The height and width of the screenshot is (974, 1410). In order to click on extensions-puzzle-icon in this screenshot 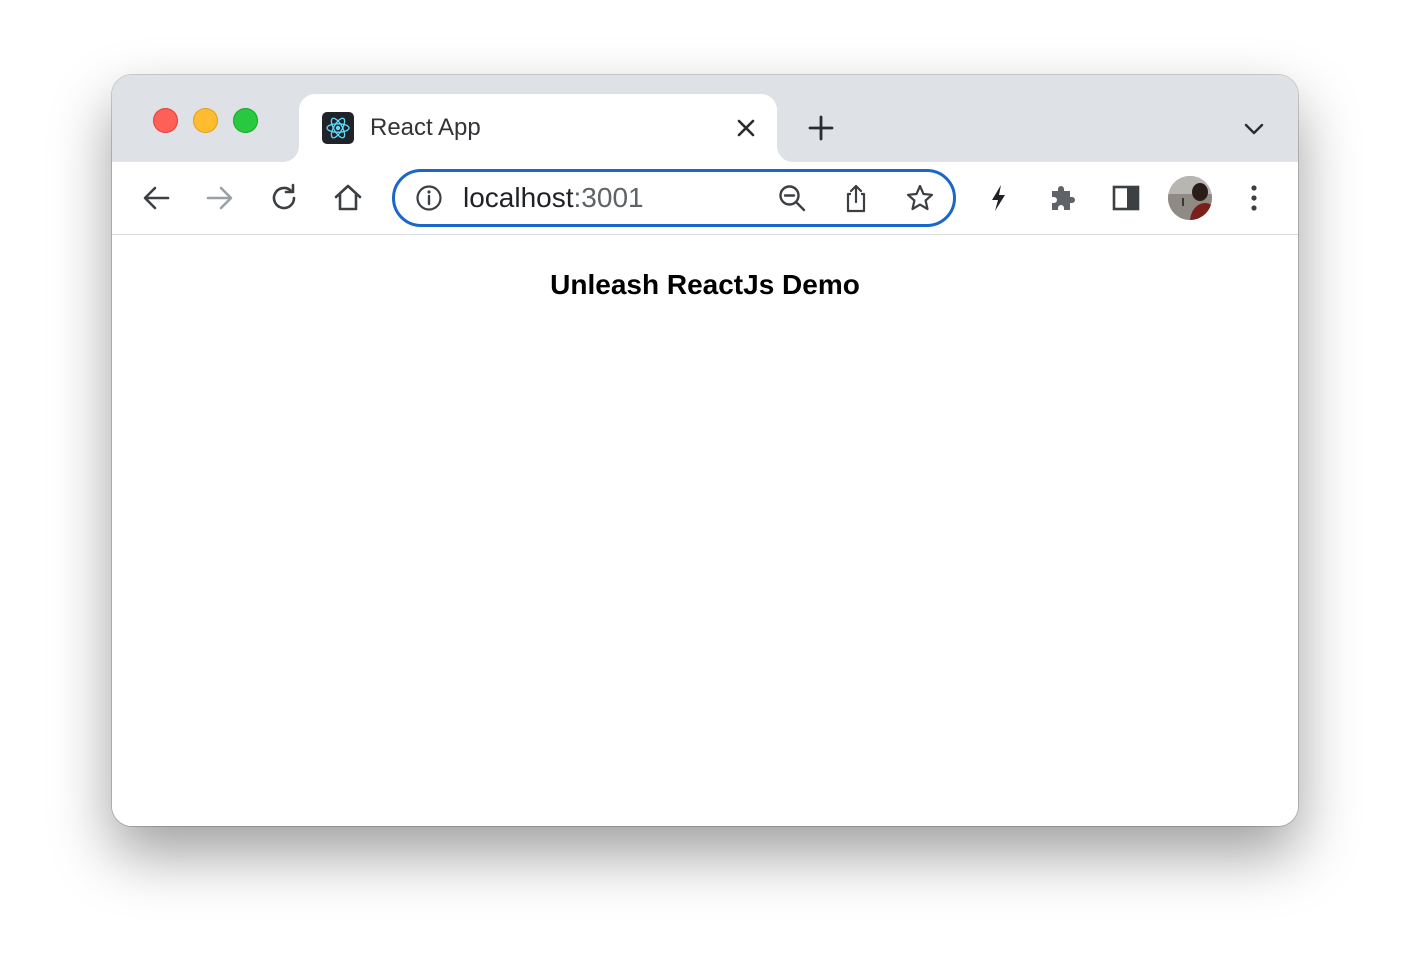, I will do `click(1062, 198)`.